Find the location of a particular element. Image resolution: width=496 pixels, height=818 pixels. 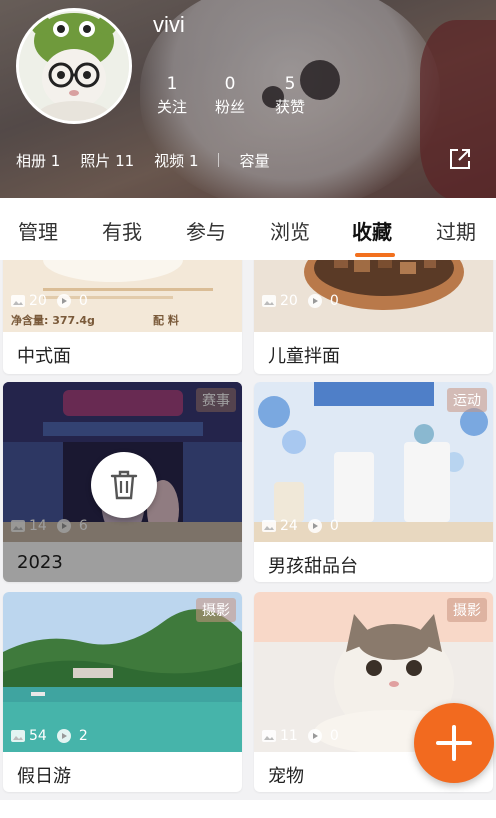

album-title: 中式面 is located at coordinates (44, 356).